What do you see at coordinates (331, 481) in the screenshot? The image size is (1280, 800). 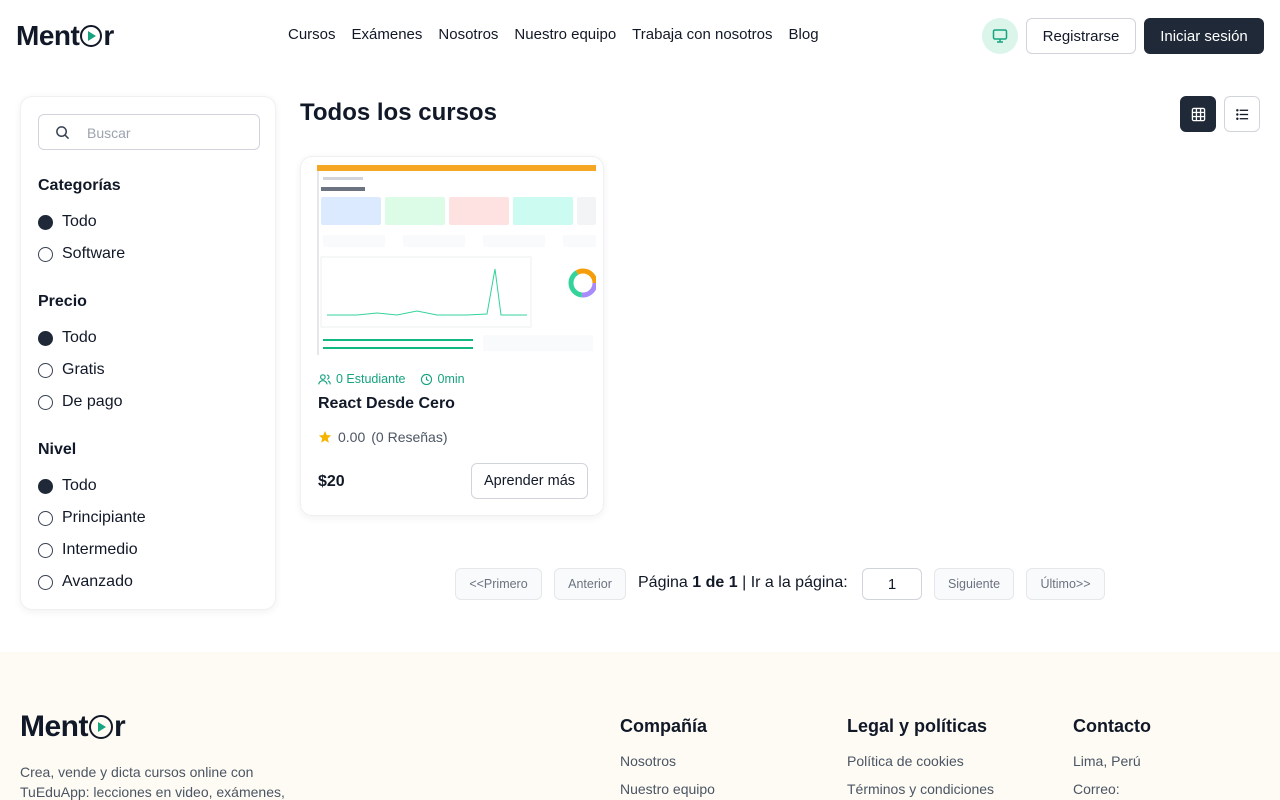 I see `course-price: $20` at bounding box center [331, 481].